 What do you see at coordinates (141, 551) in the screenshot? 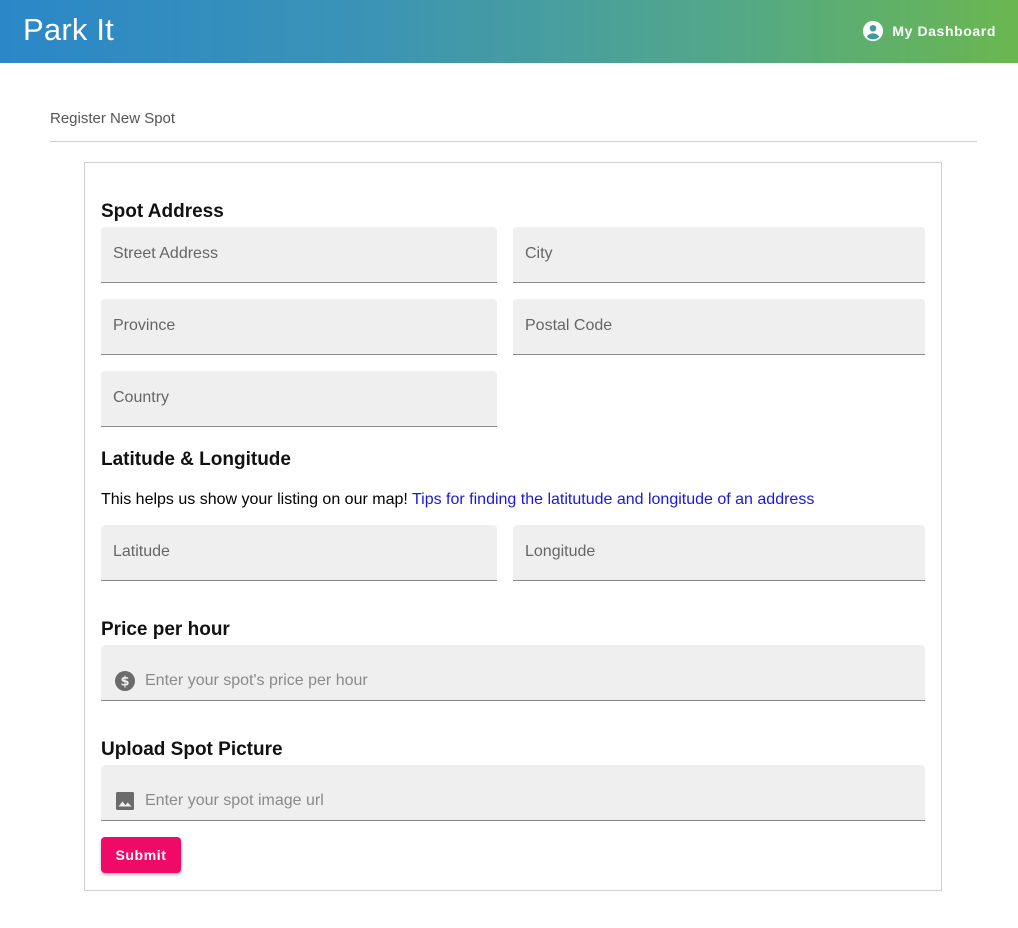
I see `latitude-placeholder: Latitude` at bounding box center [141, 551].